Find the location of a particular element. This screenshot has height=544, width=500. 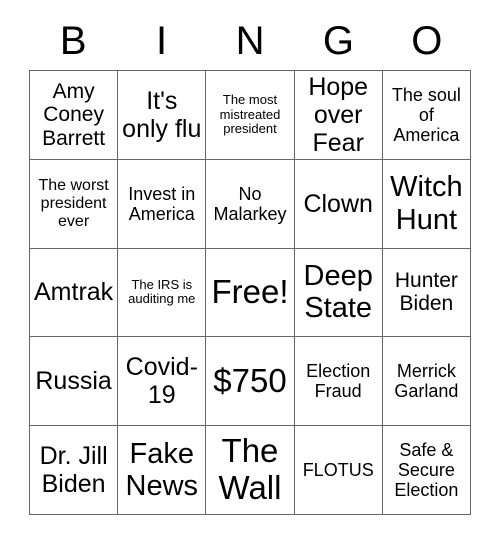

bingo-cell-label: Safe & Secure Election is located at coordinates (426, 470).